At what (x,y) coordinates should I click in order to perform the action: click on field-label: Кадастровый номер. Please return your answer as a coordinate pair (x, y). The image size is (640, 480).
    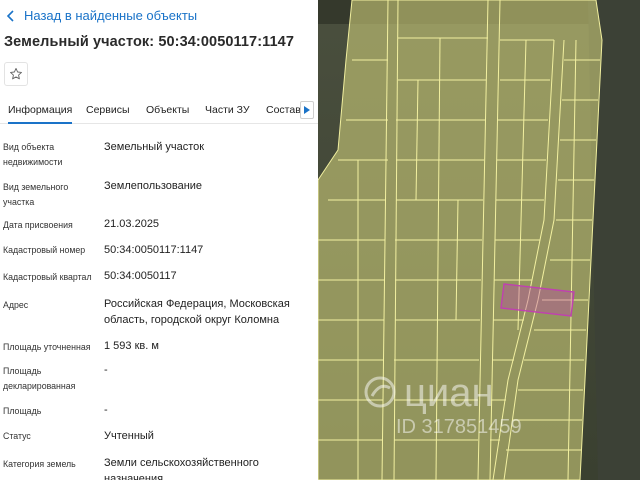
    Looking at the image, I should click on (44, 250).